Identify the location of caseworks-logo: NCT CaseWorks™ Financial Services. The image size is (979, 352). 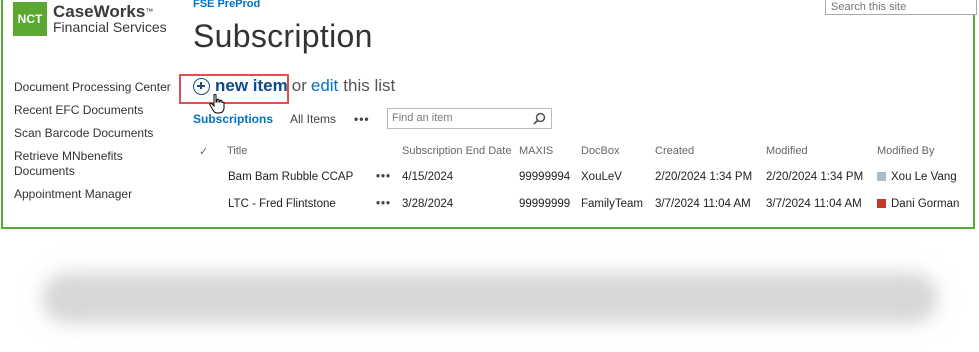
(90, 19).